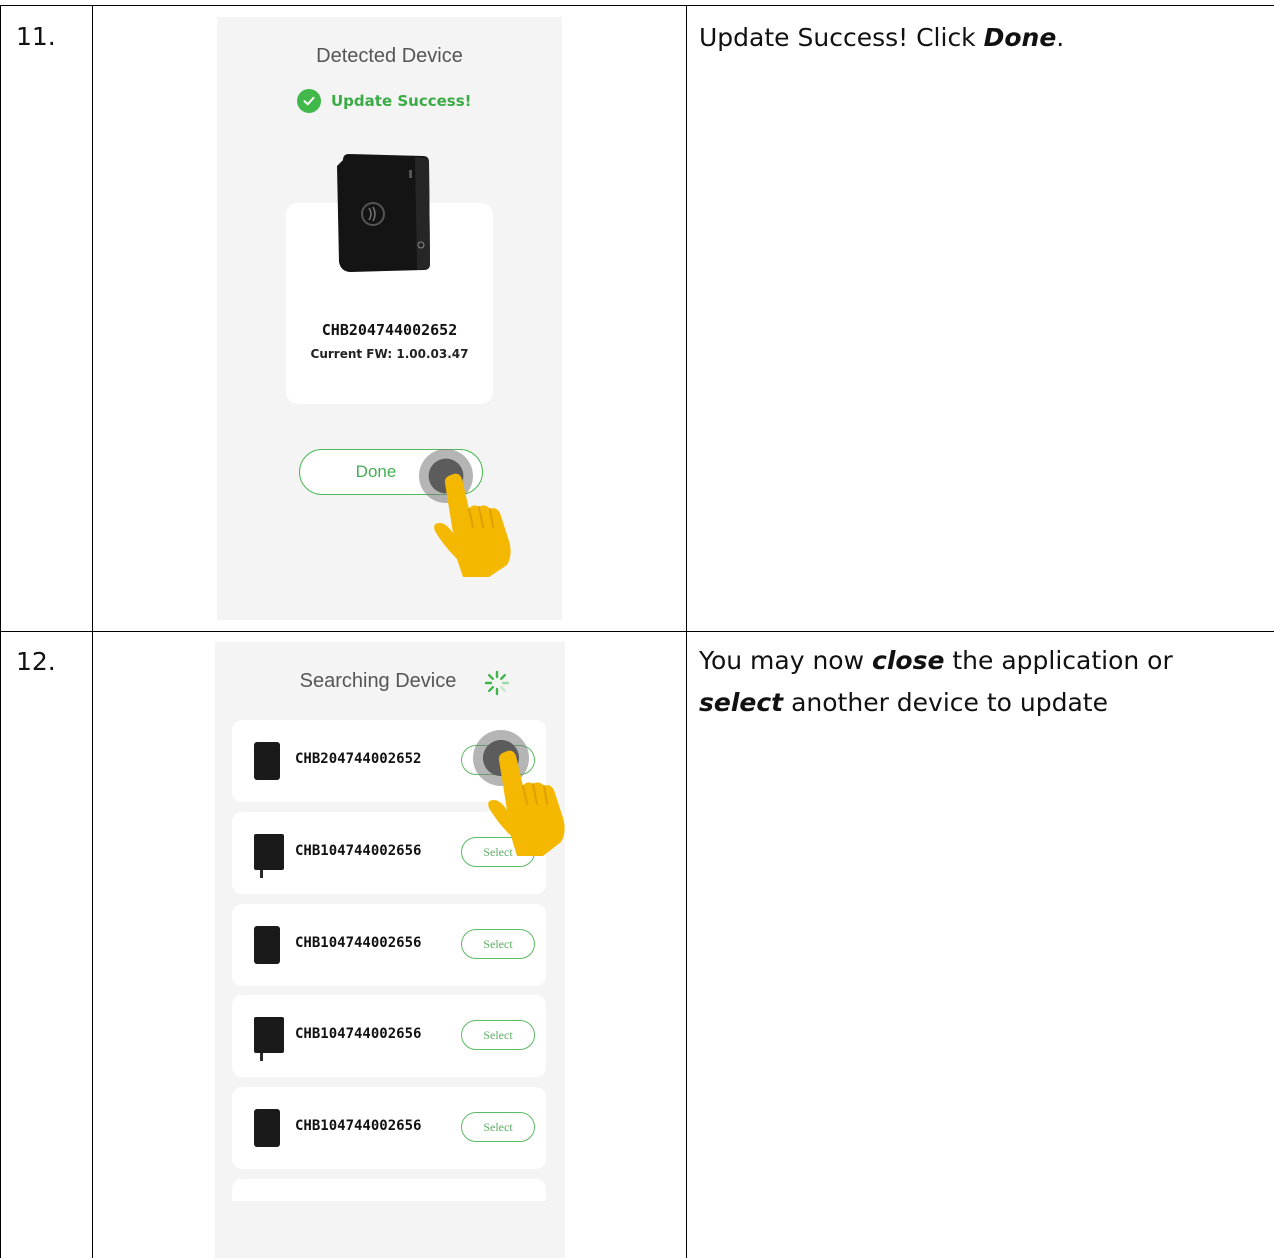  I want to click on screen-title: Searching Device, so click(390, 681).